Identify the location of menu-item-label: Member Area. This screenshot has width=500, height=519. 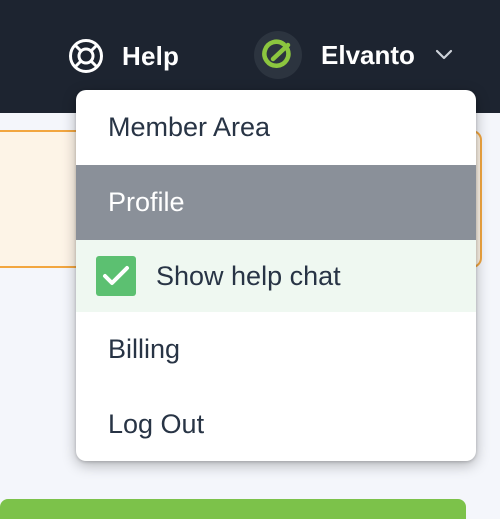
(189, 127).